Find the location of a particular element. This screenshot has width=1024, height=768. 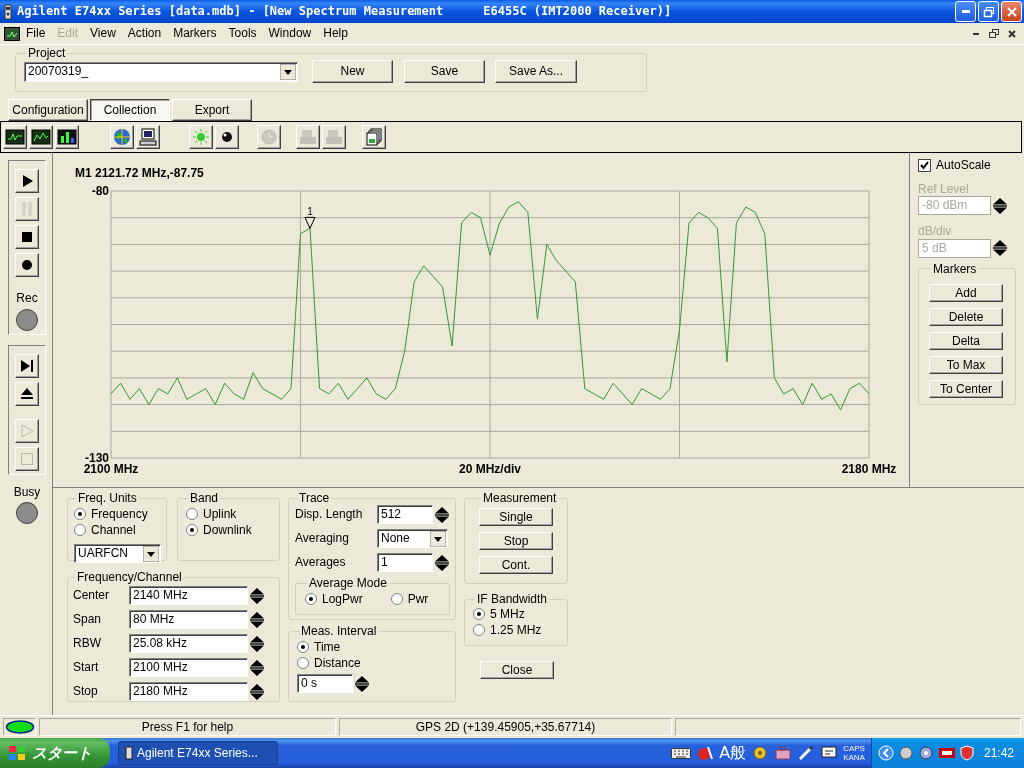

frequency-field: 2100 MHz is located at coordinates (188, 667).